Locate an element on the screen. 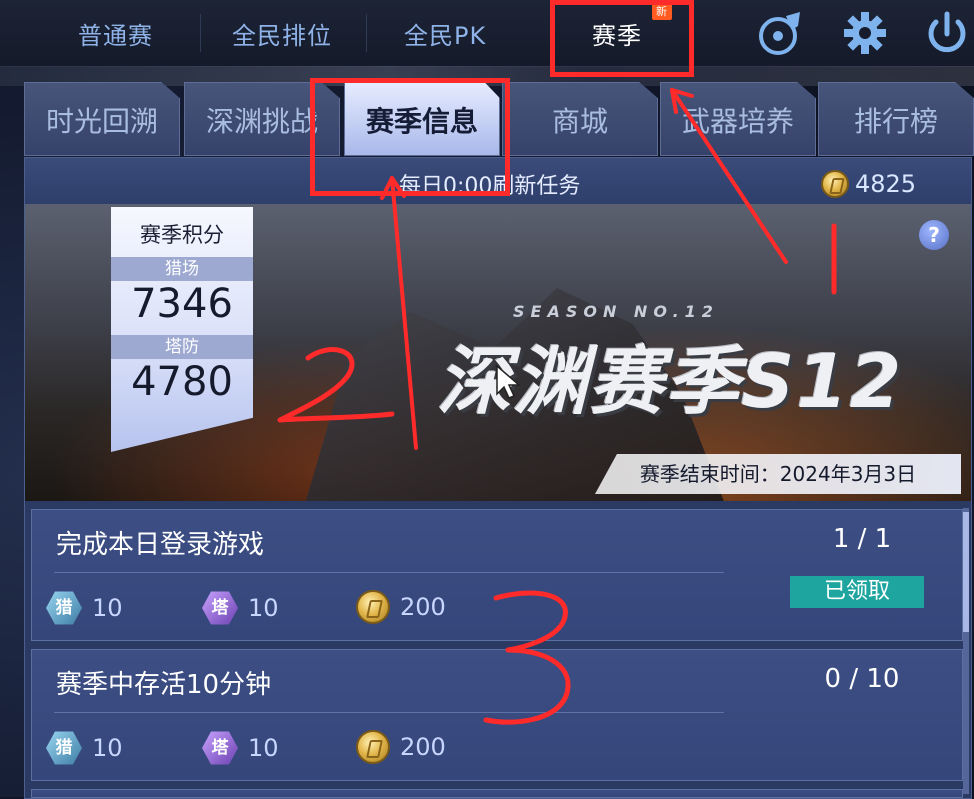 This screenshot has height=799, width=974. task-progress: 1 / 1 is located at coordinates (862, 539).